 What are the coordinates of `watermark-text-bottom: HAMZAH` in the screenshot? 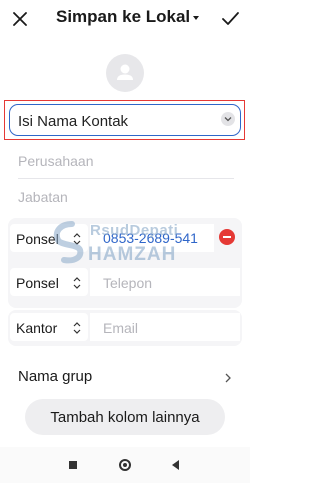 It's located at (132, 254).